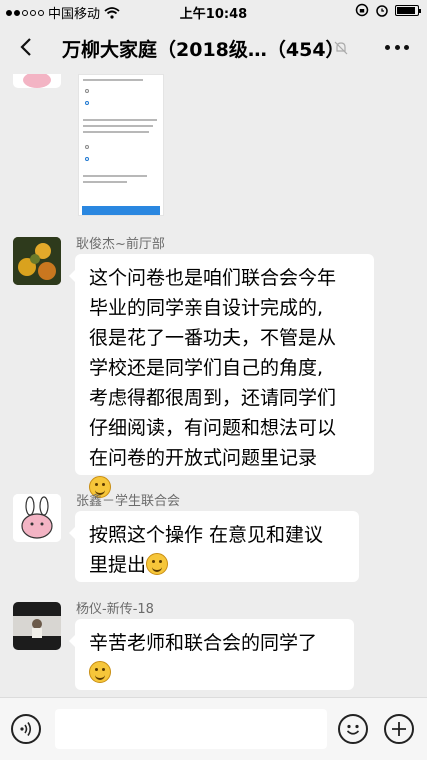 The image size is (427, 760). I want to click on bell-muted-icon, so click(341, 48).